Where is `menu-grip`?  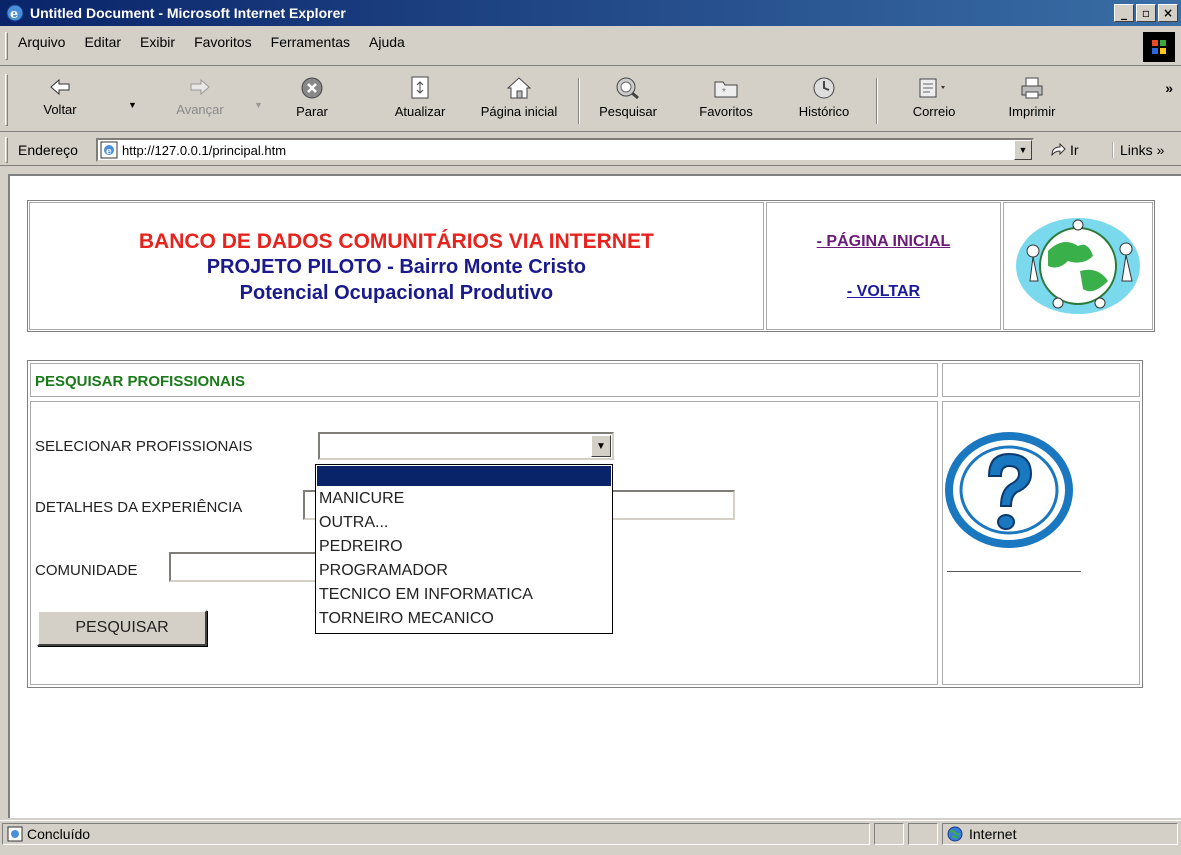 menu-grip is located at coordinates (6, 46).